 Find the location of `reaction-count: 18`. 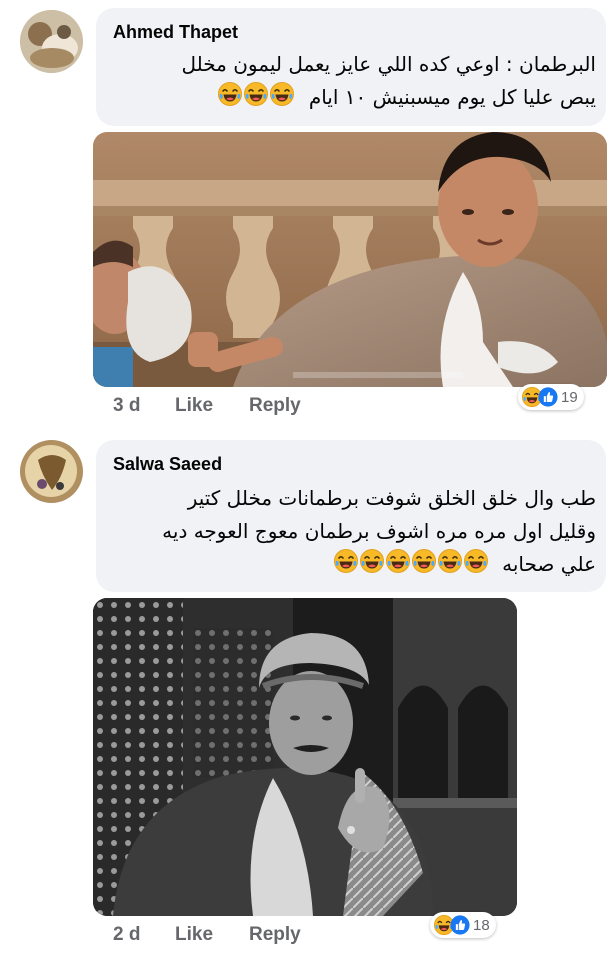

reaction-count: 18 is located at coordinates (481, 925).